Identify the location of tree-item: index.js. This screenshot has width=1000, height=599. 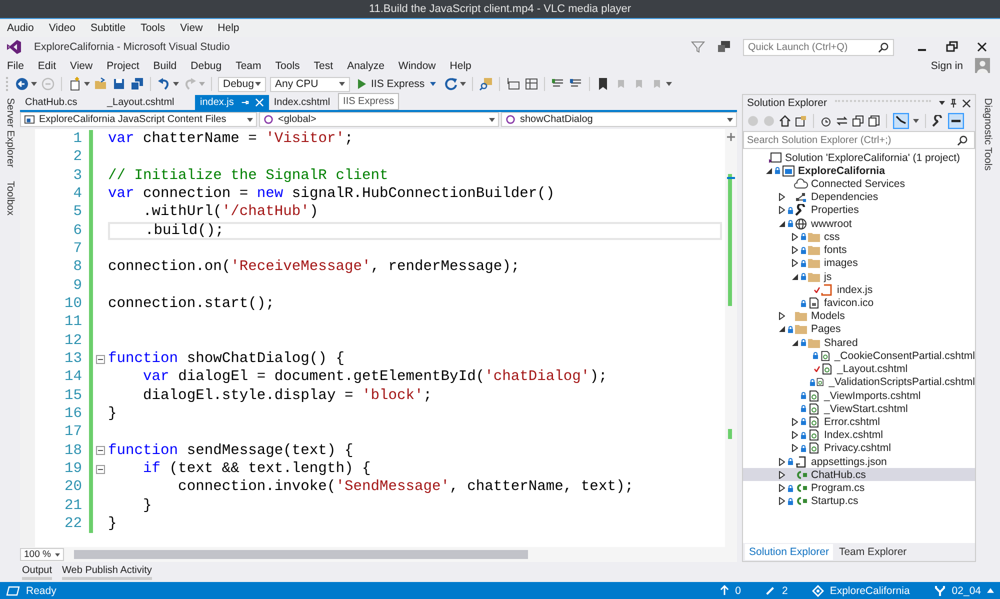
(859, 289).